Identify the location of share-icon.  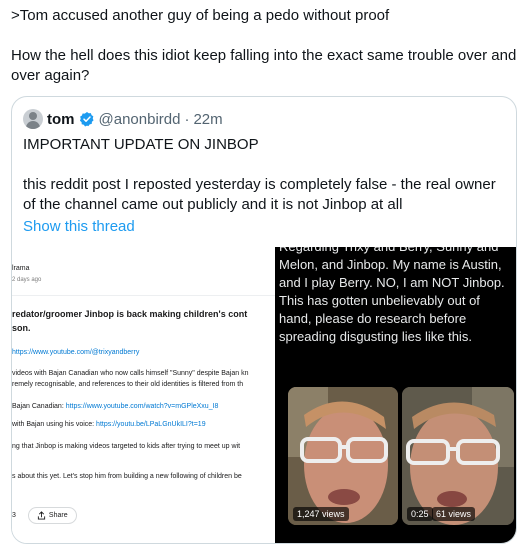
(41, 515).